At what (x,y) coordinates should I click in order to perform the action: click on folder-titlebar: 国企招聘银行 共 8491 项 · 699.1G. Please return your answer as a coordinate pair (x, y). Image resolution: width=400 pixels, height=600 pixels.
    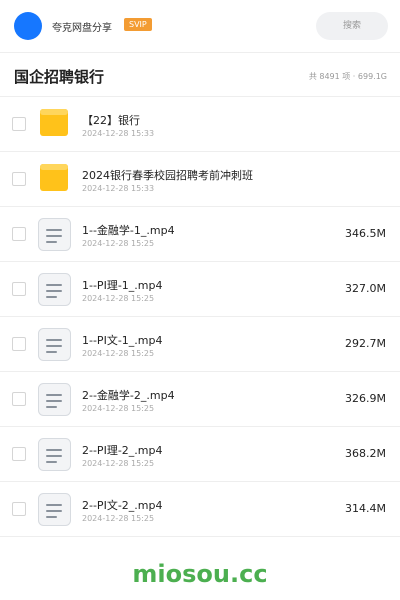
    Looking at the image, I should click on (200, 75).